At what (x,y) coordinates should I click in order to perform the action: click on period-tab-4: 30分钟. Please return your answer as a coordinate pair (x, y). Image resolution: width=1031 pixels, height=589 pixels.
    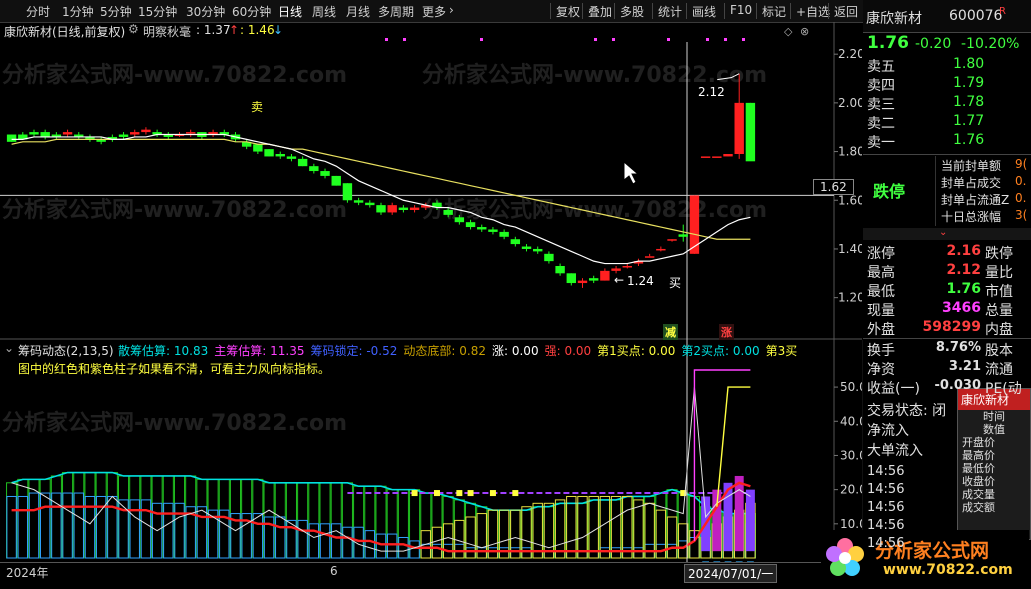
    Looking at the image, I should click on (205, 11).